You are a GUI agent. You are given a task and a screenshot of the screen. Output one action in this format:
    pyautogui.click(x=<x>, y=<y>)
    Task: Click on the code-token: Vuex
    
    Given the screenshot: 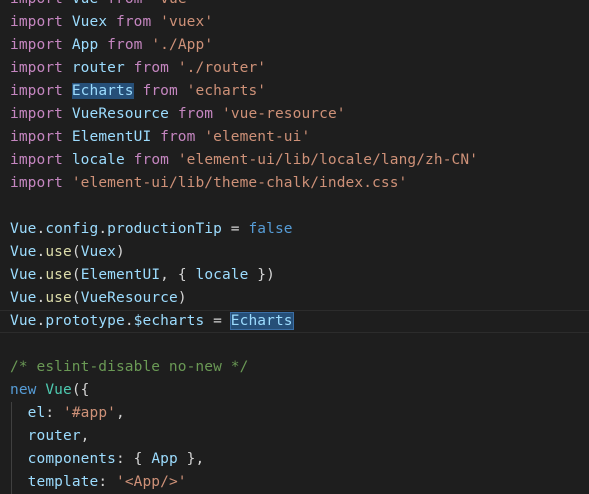 What is the action you would take?
    pyautogui.click(x=89, y=22)
    